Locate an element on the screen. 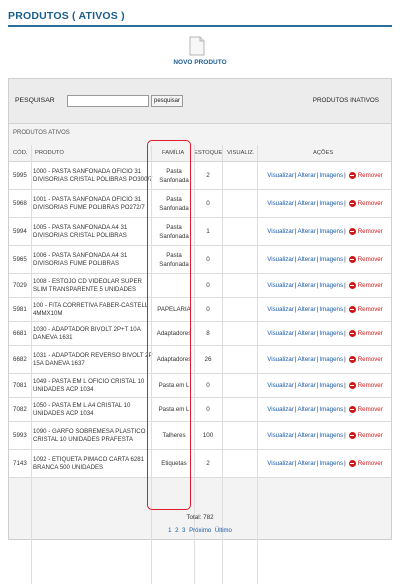 This screenshot has height=584, width=400. last-page-link: Último is located at coordinates (223, 531).